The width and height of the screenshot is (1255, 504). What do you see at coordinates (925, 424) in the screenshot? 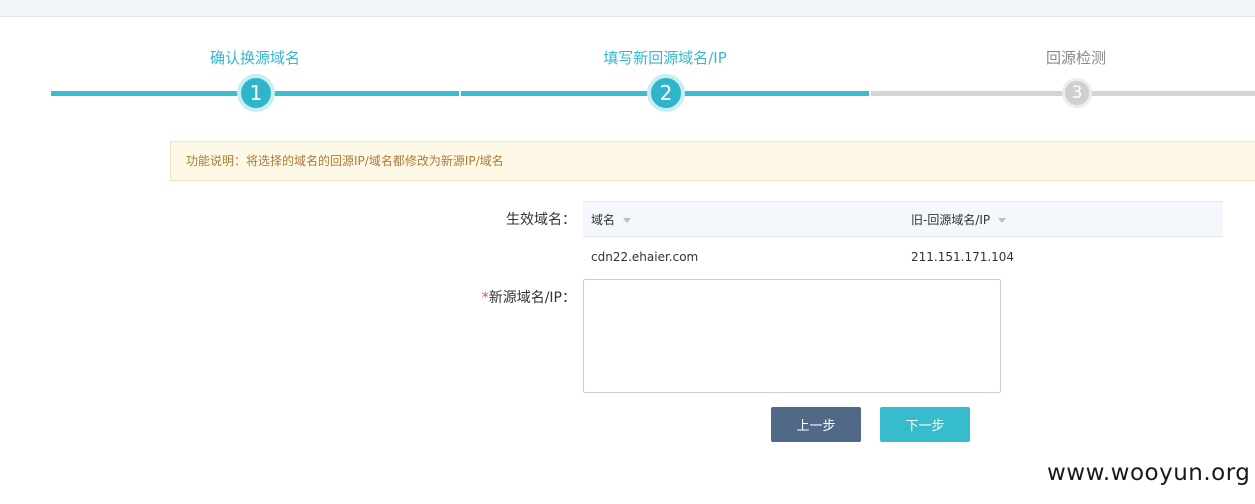
I see `next-step-button: 下一步` at bounding box center [925, 424].